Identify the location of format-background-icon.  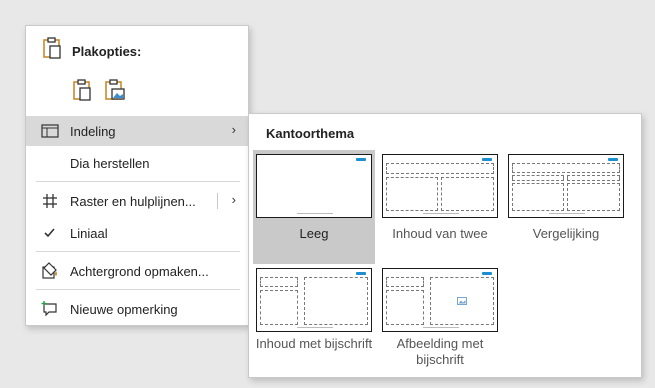
(50, 271).